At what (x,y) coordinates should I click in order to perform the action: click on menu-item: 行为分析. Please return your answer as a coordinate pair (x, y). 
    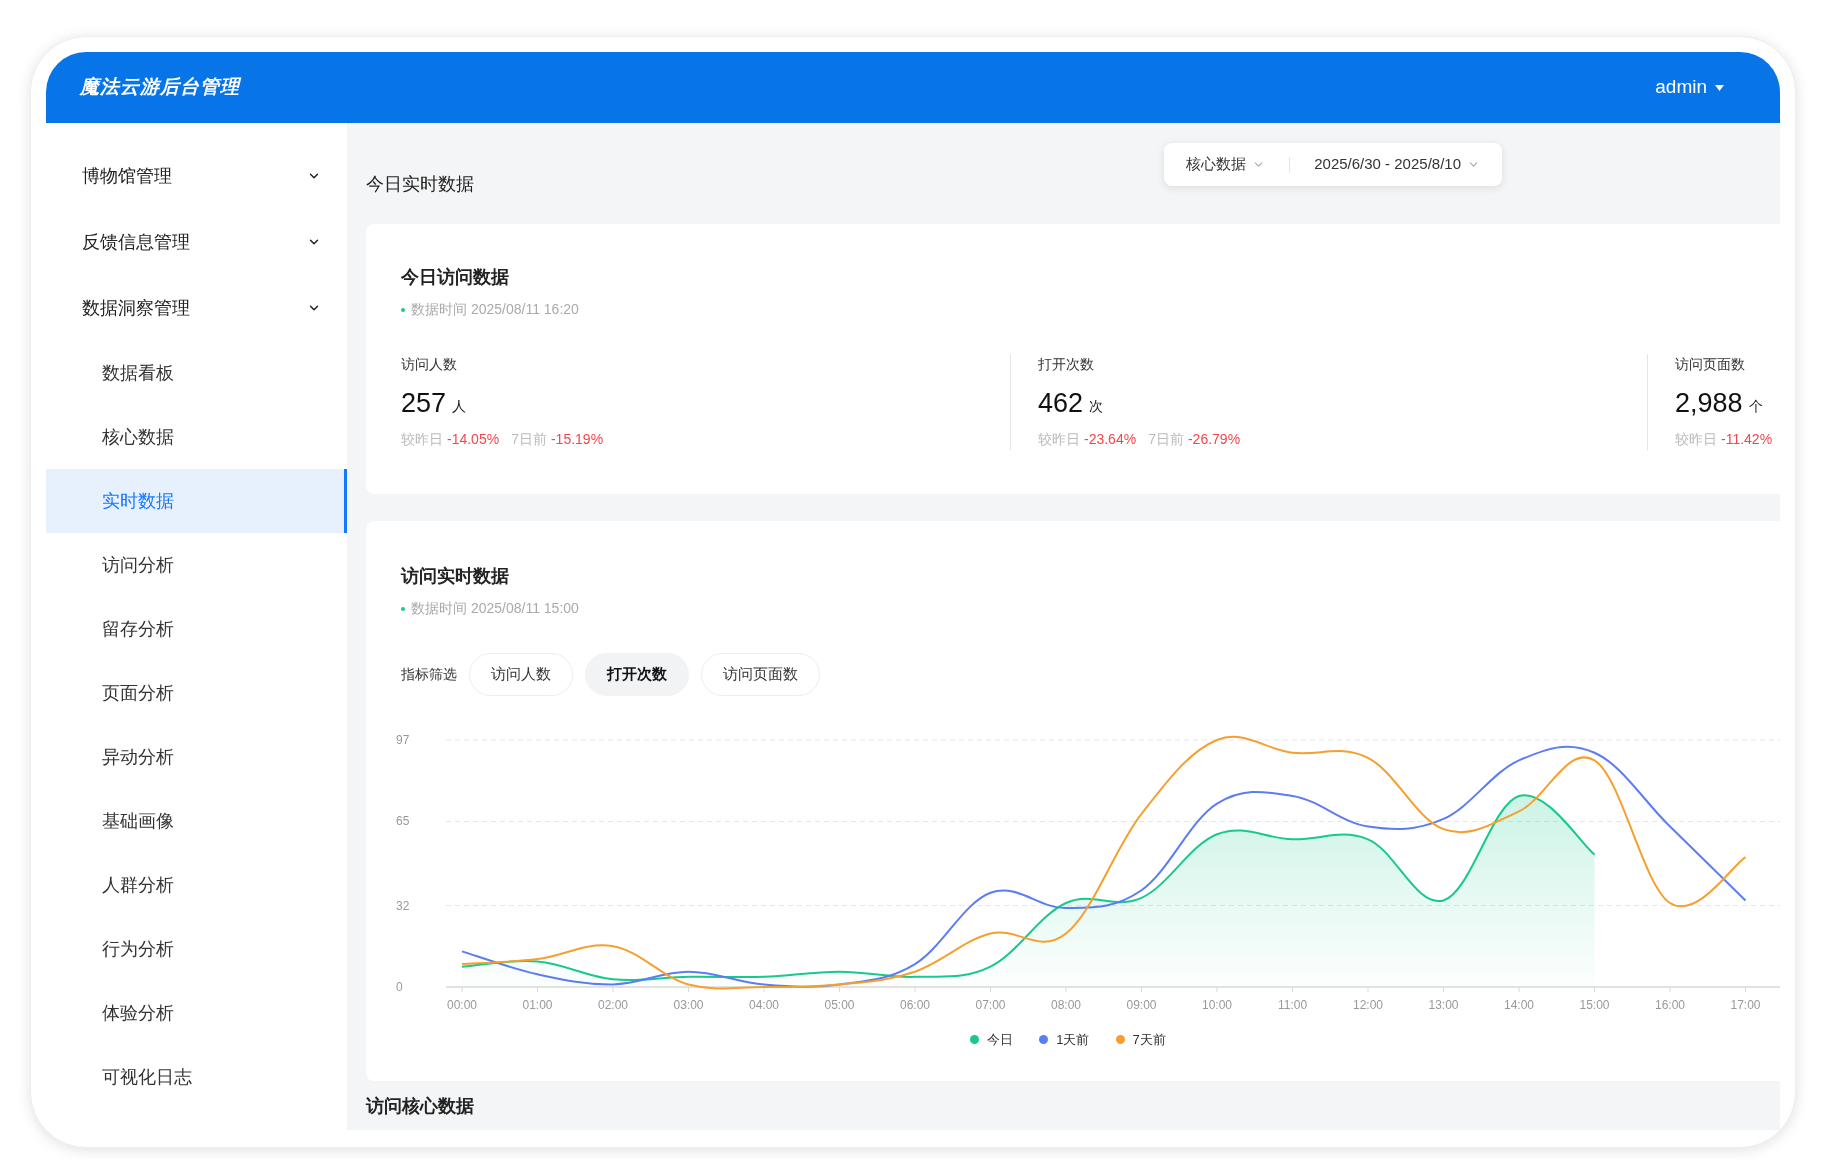
    Looking at the image, I should click on (196, 949).